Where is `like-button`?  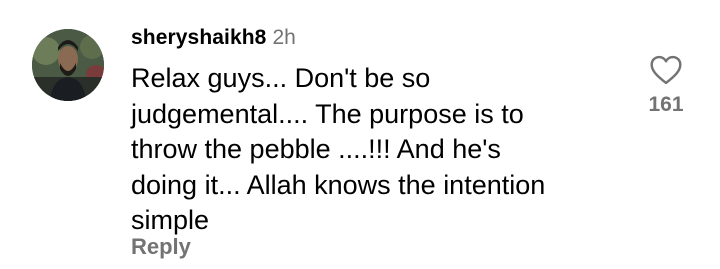
like-button is located at coordinates (666, 70).